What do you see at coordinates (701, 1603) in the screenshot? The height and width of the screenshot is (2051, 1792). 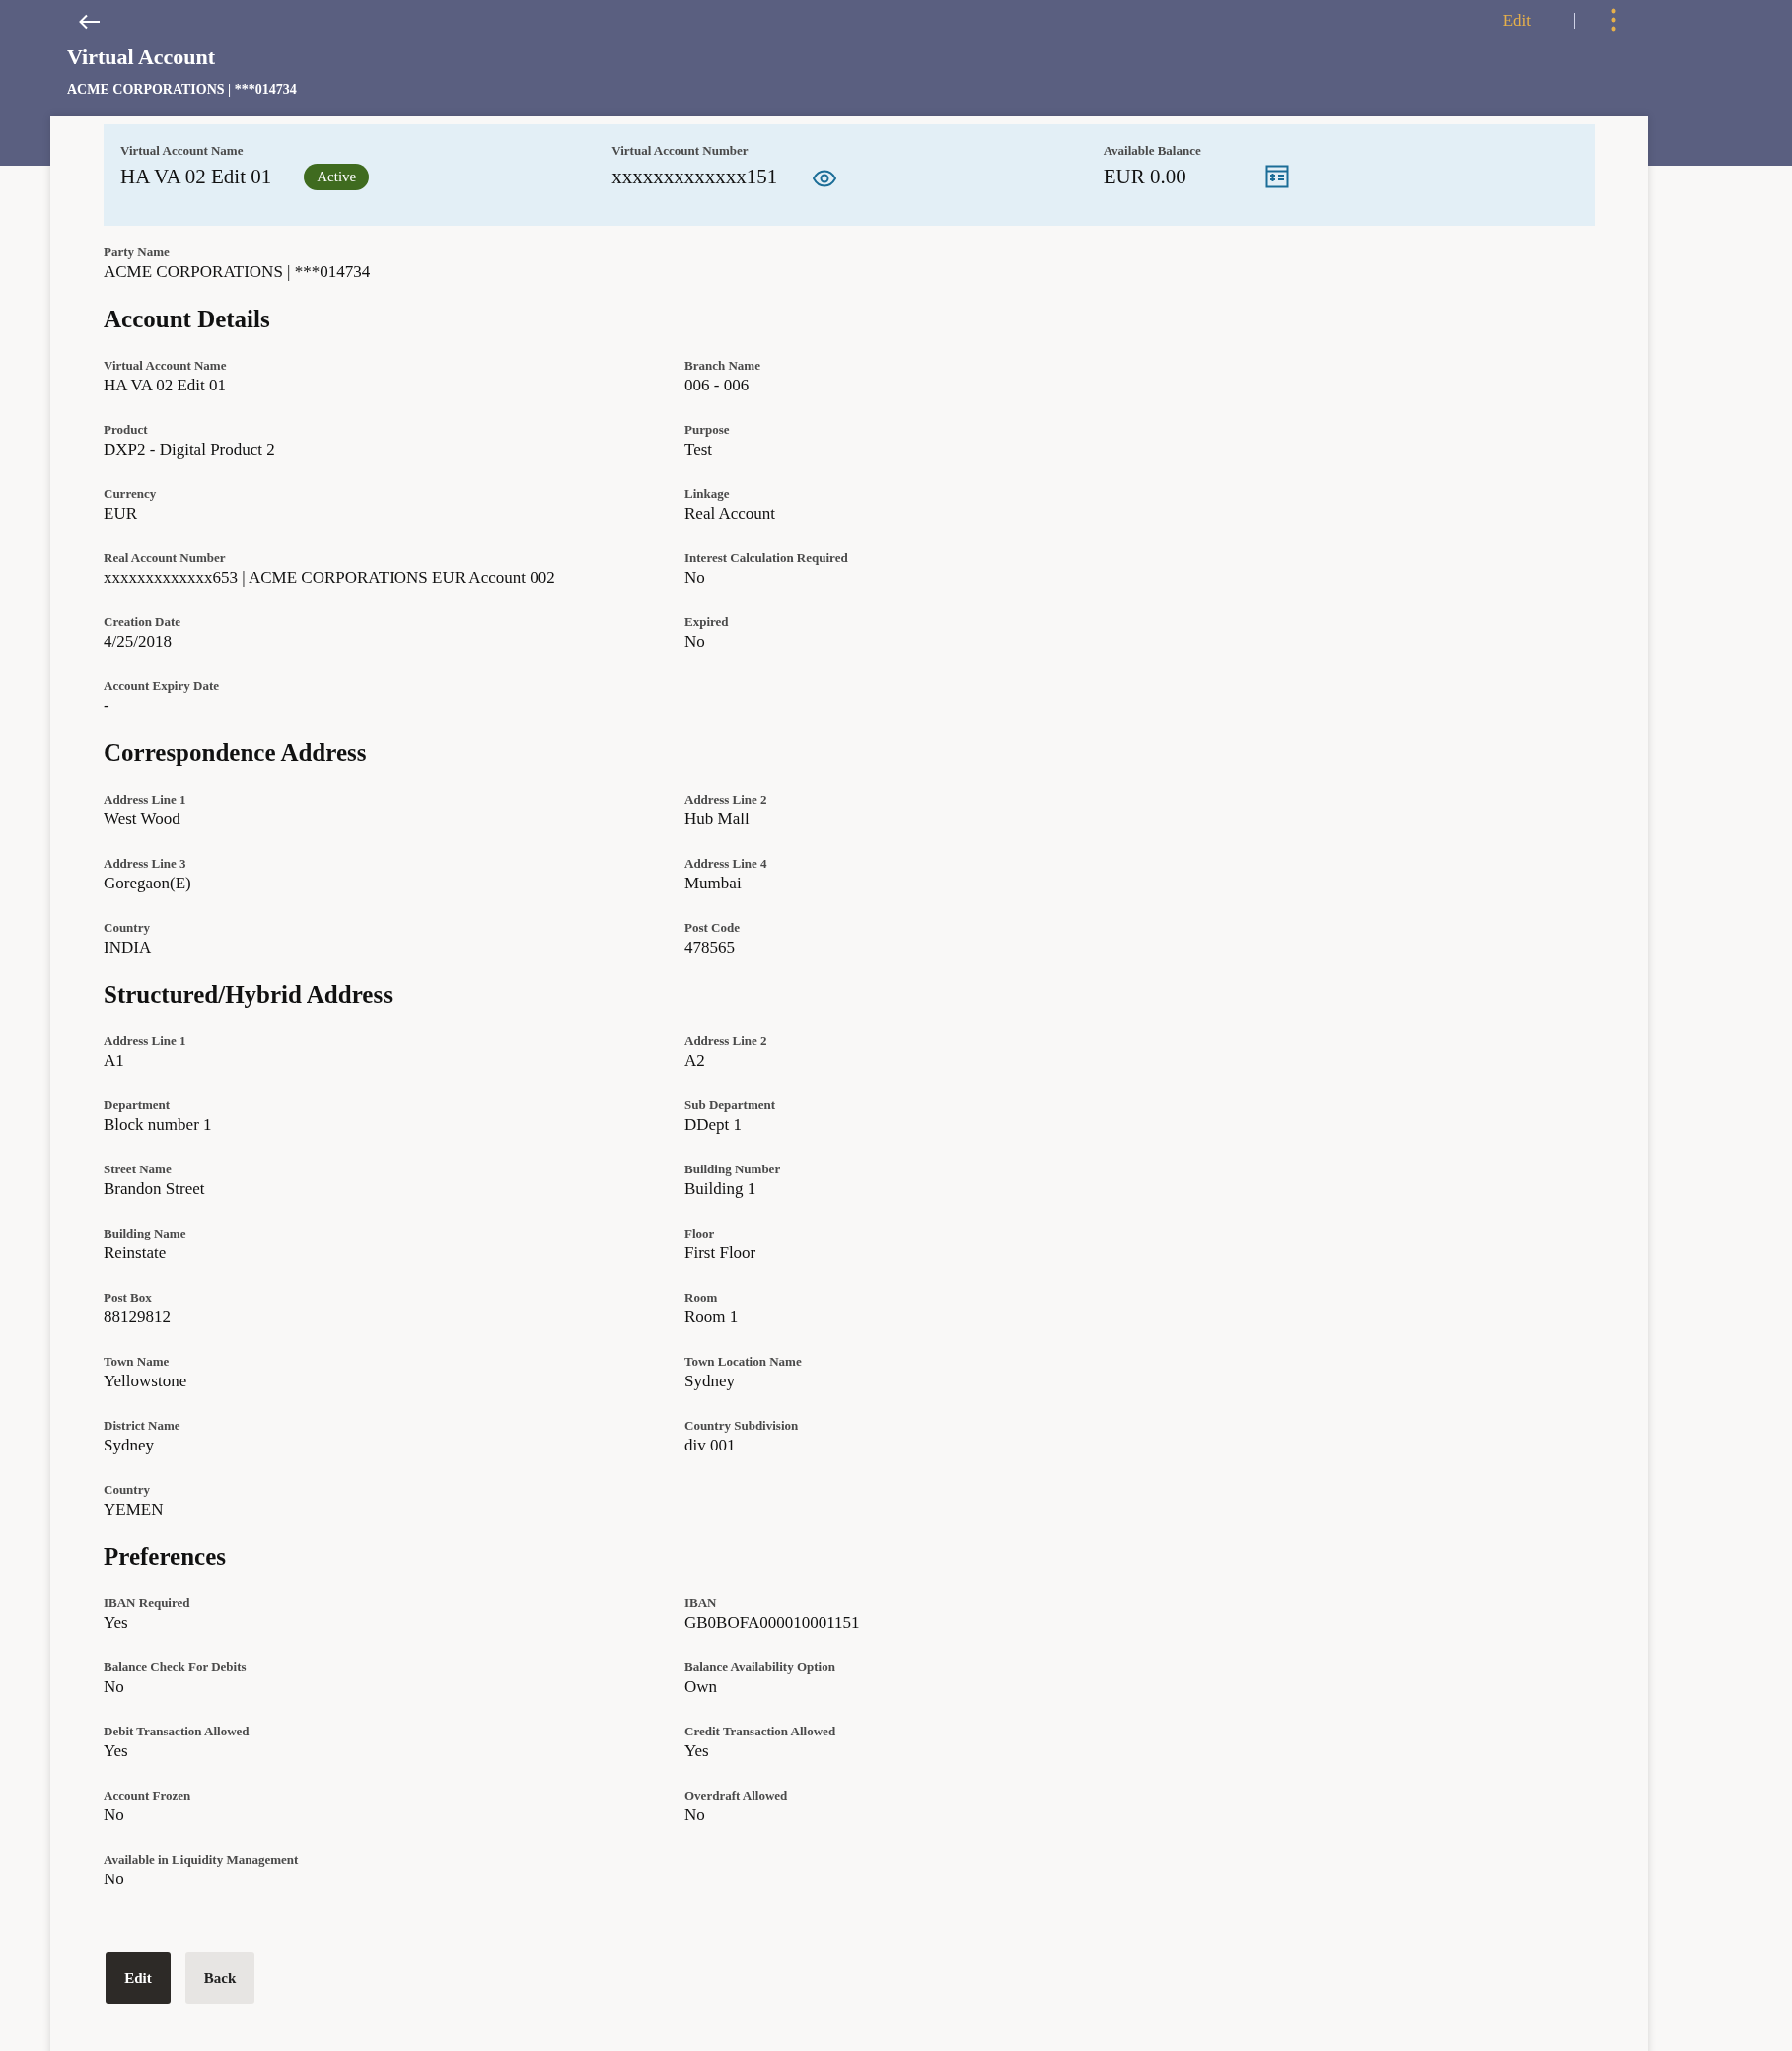 I see `field-label: IBAN` at bounding box center [701, 1603].